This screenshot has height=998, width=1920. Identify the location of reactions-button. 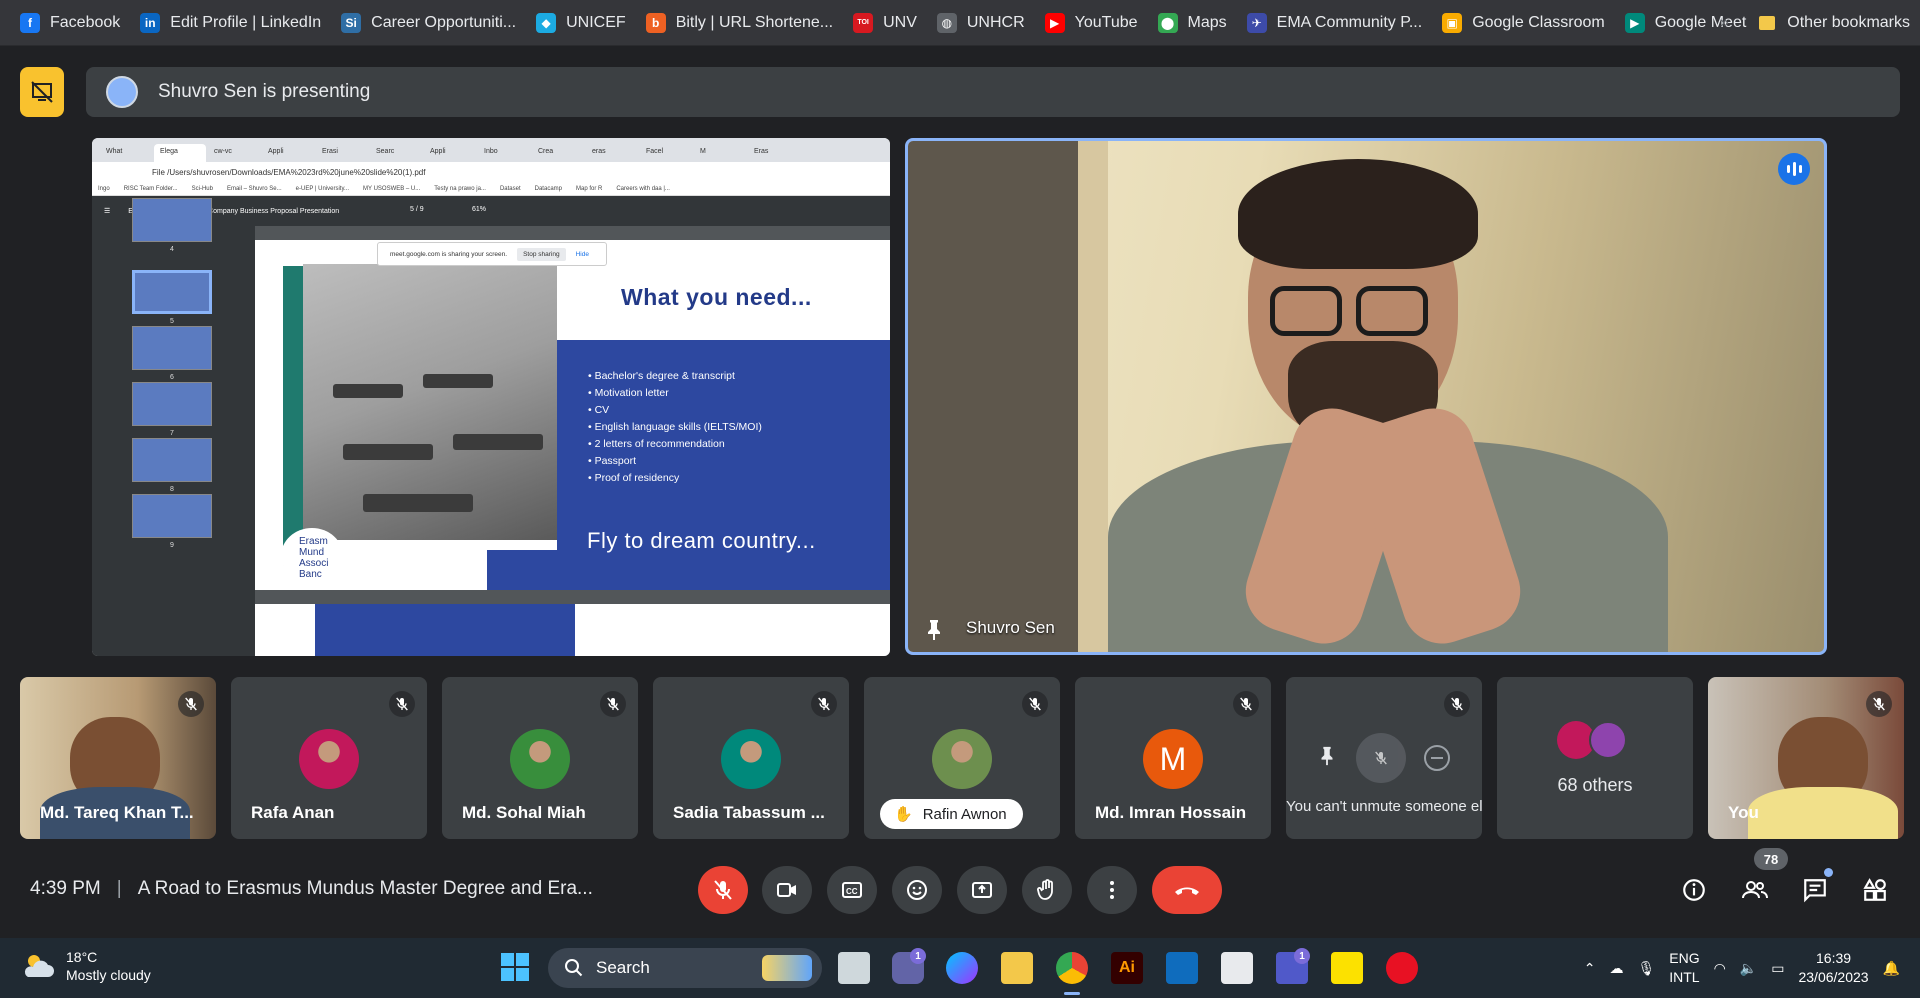
(917, 890).